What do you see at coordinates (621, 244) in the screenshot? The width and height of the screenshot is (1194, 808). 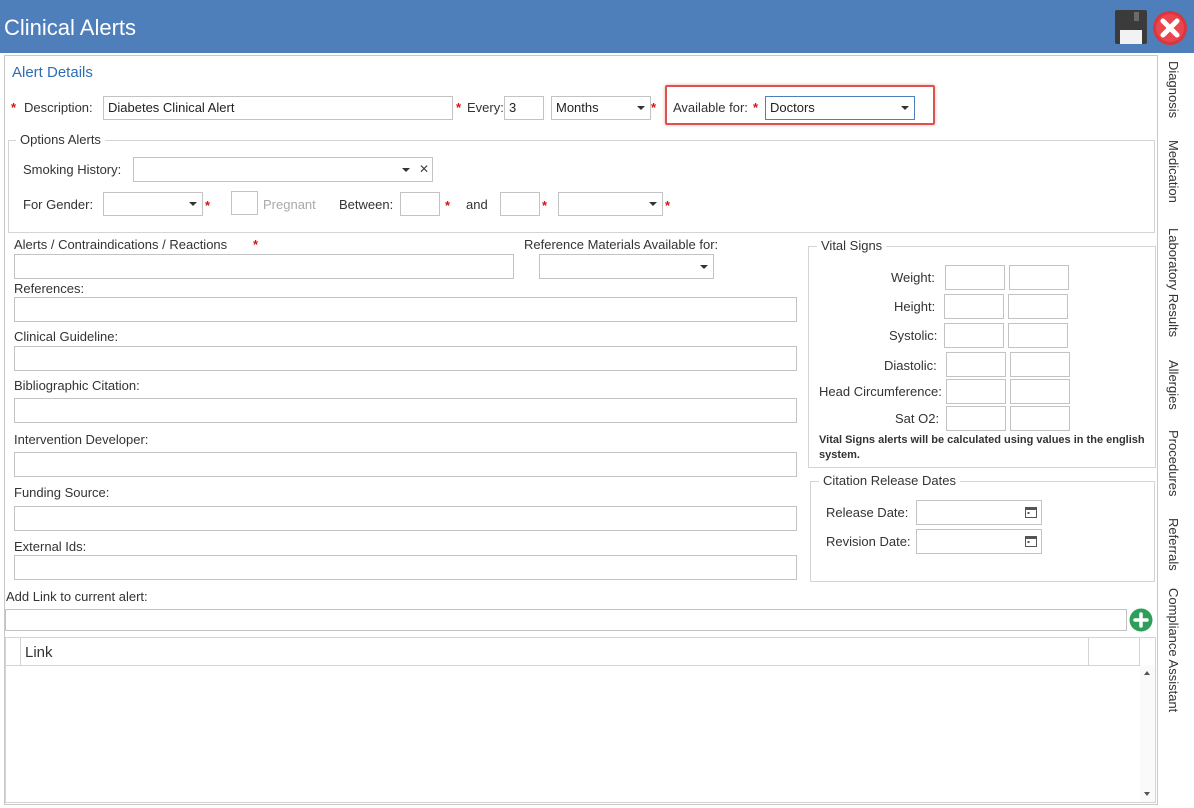 I see `reference-materials-label: Reference Materials Available for:` at bounding box center [621, 244].